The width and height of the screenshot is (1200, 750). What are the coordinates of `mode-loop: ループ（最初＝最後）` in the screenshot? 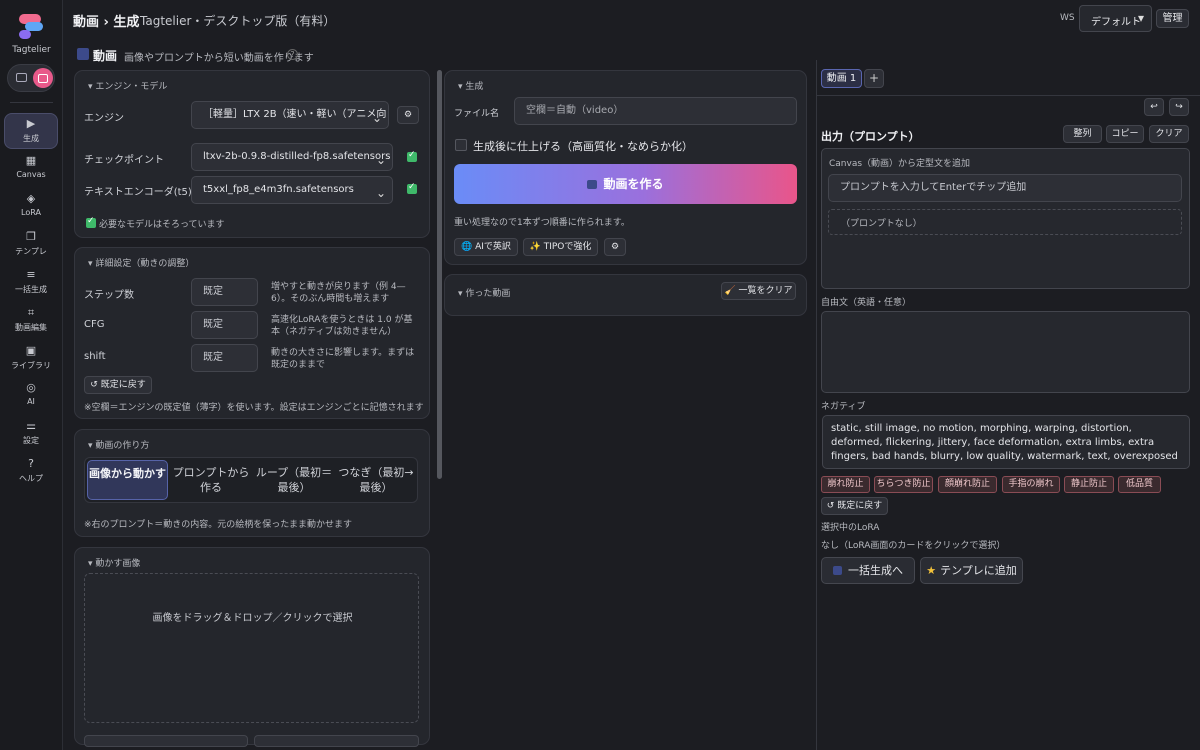 It's located at (294, 480).